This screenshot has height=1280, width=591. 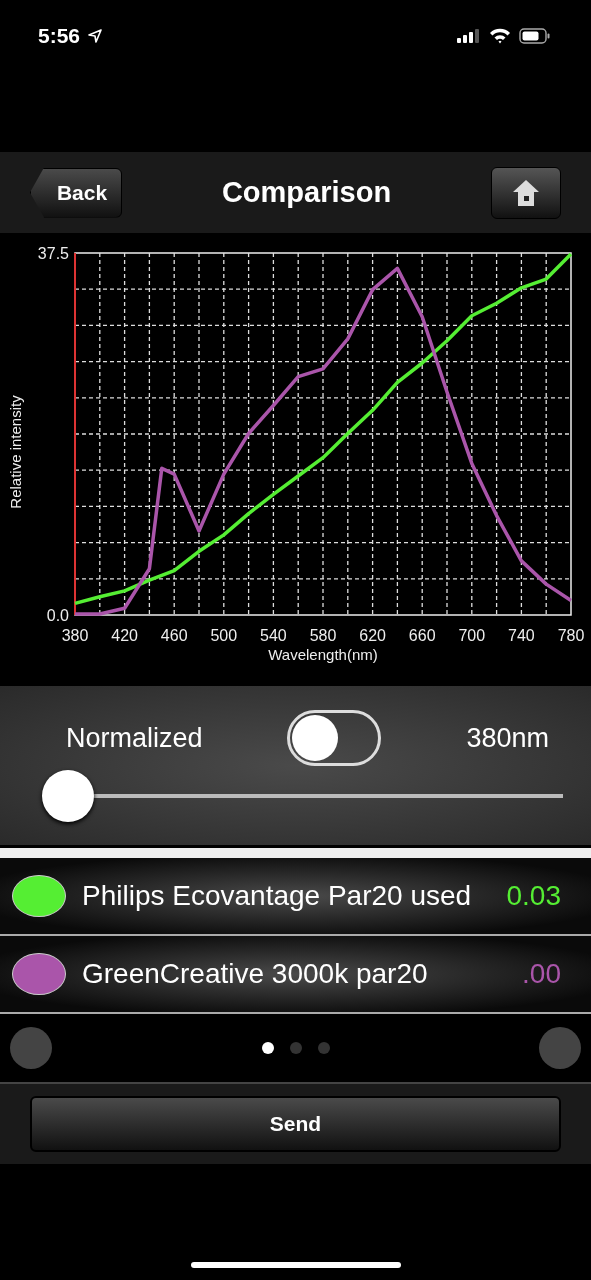 I want to click on x-tick-label: 660, so click(x=422, y=635).